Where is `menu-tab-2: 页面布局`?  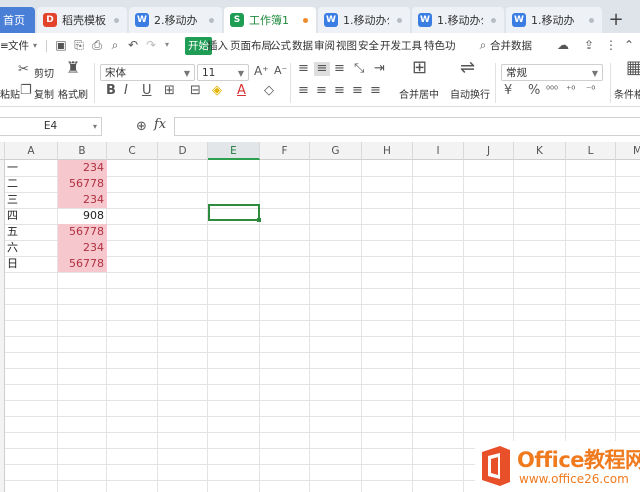 menu-tab-2: 页面布局 is located at coordinates (251, 46).